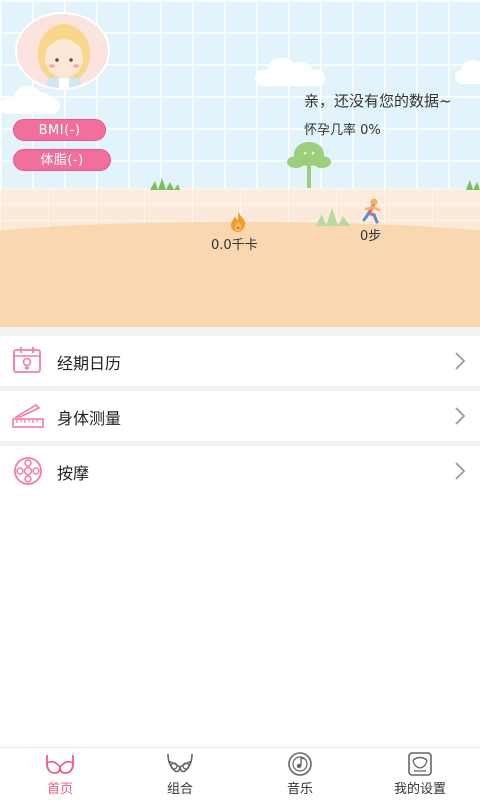 The height and width of the screenshot is (800, 480). I want to click on calories-value: 0.0千卡, so click(234, 245).